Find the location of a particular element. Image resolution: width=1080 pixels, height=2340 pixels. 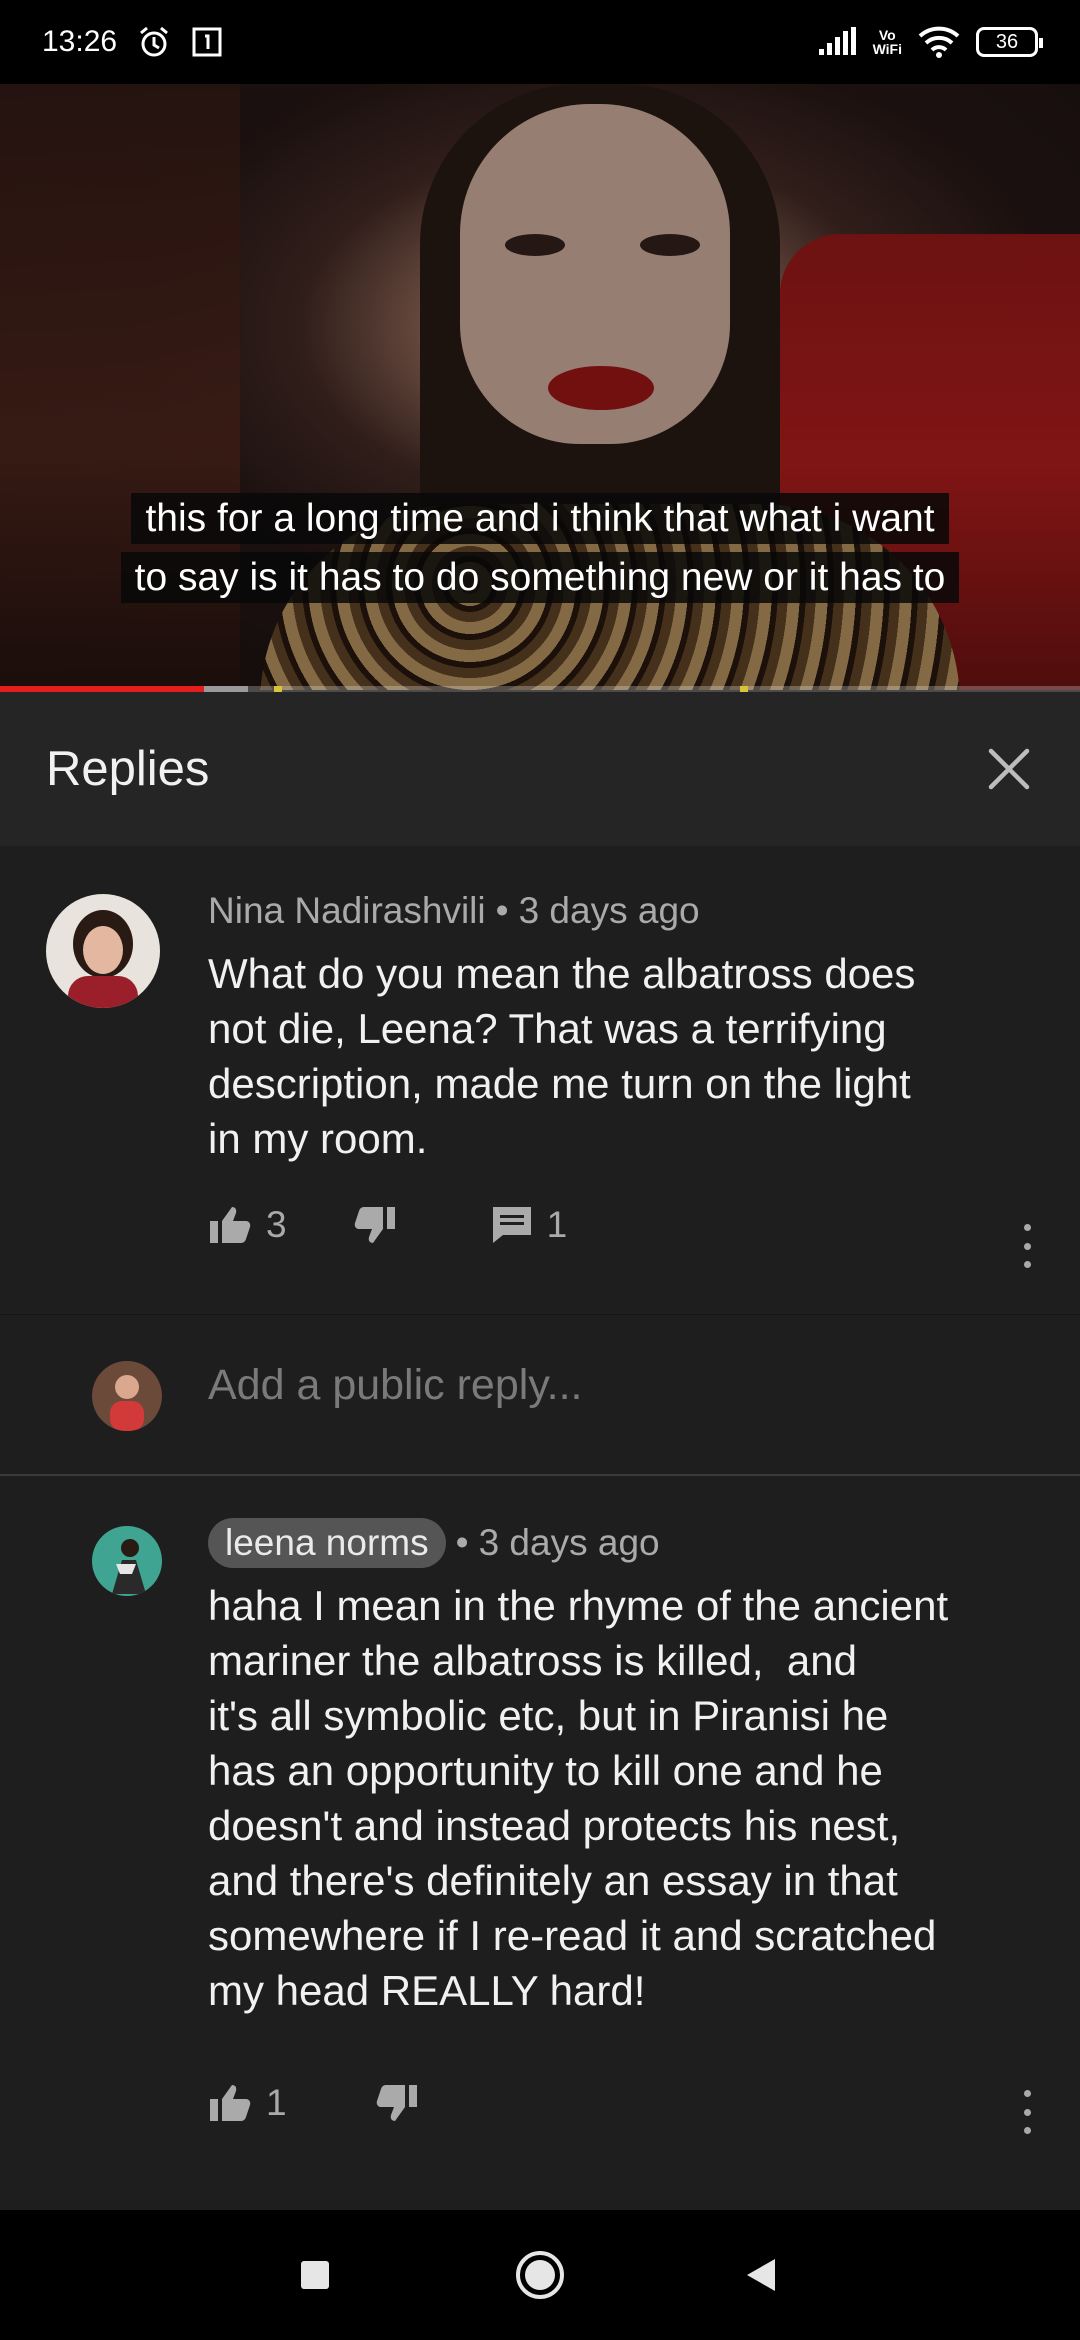

back-button is located at coordinates (760, 2275).